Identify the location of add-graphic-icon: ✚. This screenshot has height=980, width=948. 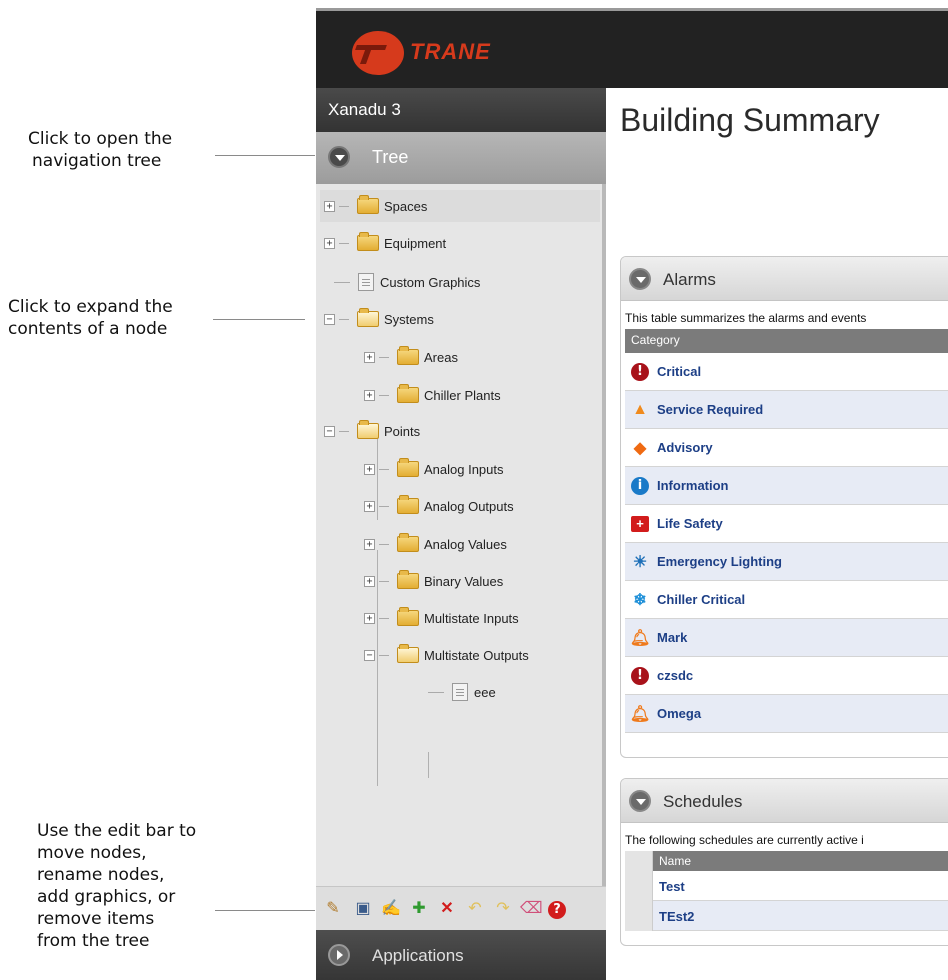
(419, 909).